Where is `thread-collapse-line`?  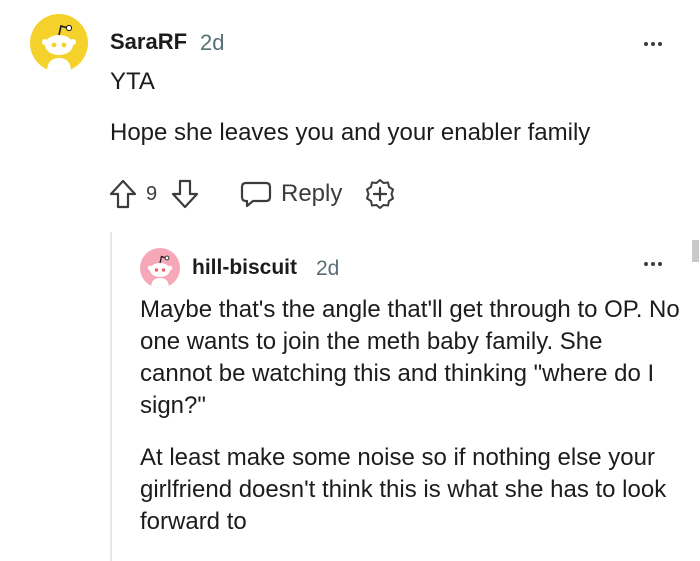
thread-collapse-line is located at coordinates (111, 396).